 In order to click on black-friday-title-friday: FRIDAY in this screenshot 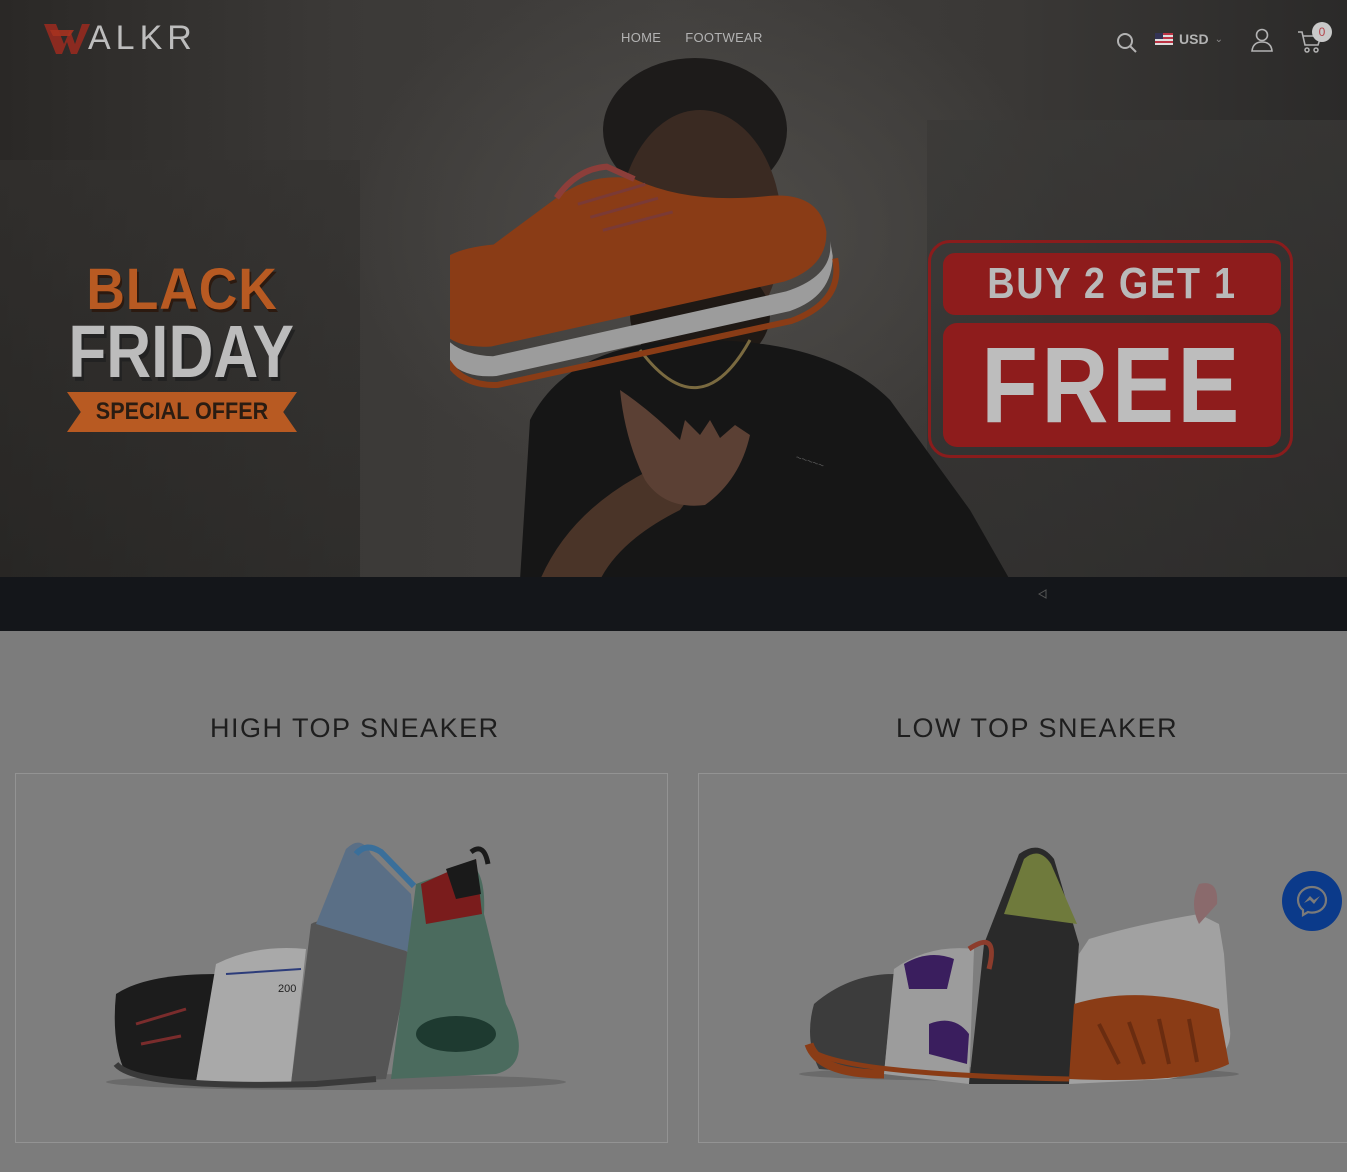, I will do `click(181, 351)`.